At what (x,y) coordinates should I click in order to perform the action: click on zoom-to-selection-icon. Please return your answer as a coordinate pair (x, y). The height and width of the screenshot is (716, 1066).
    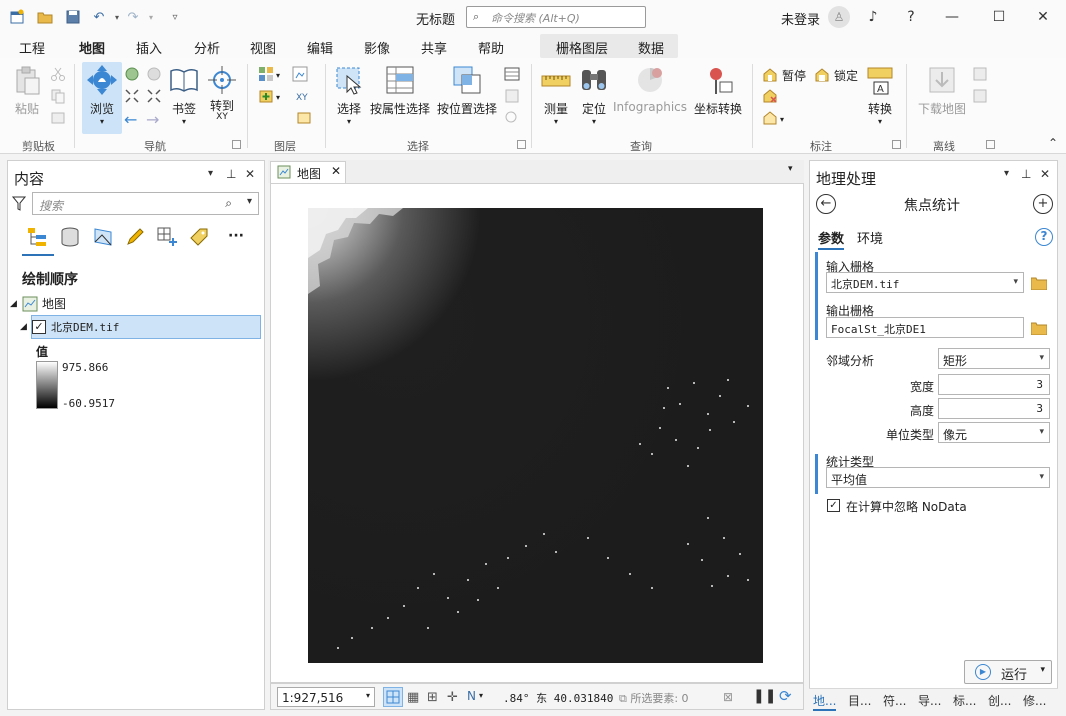
    Looking at the image, I should click on (512, 118).